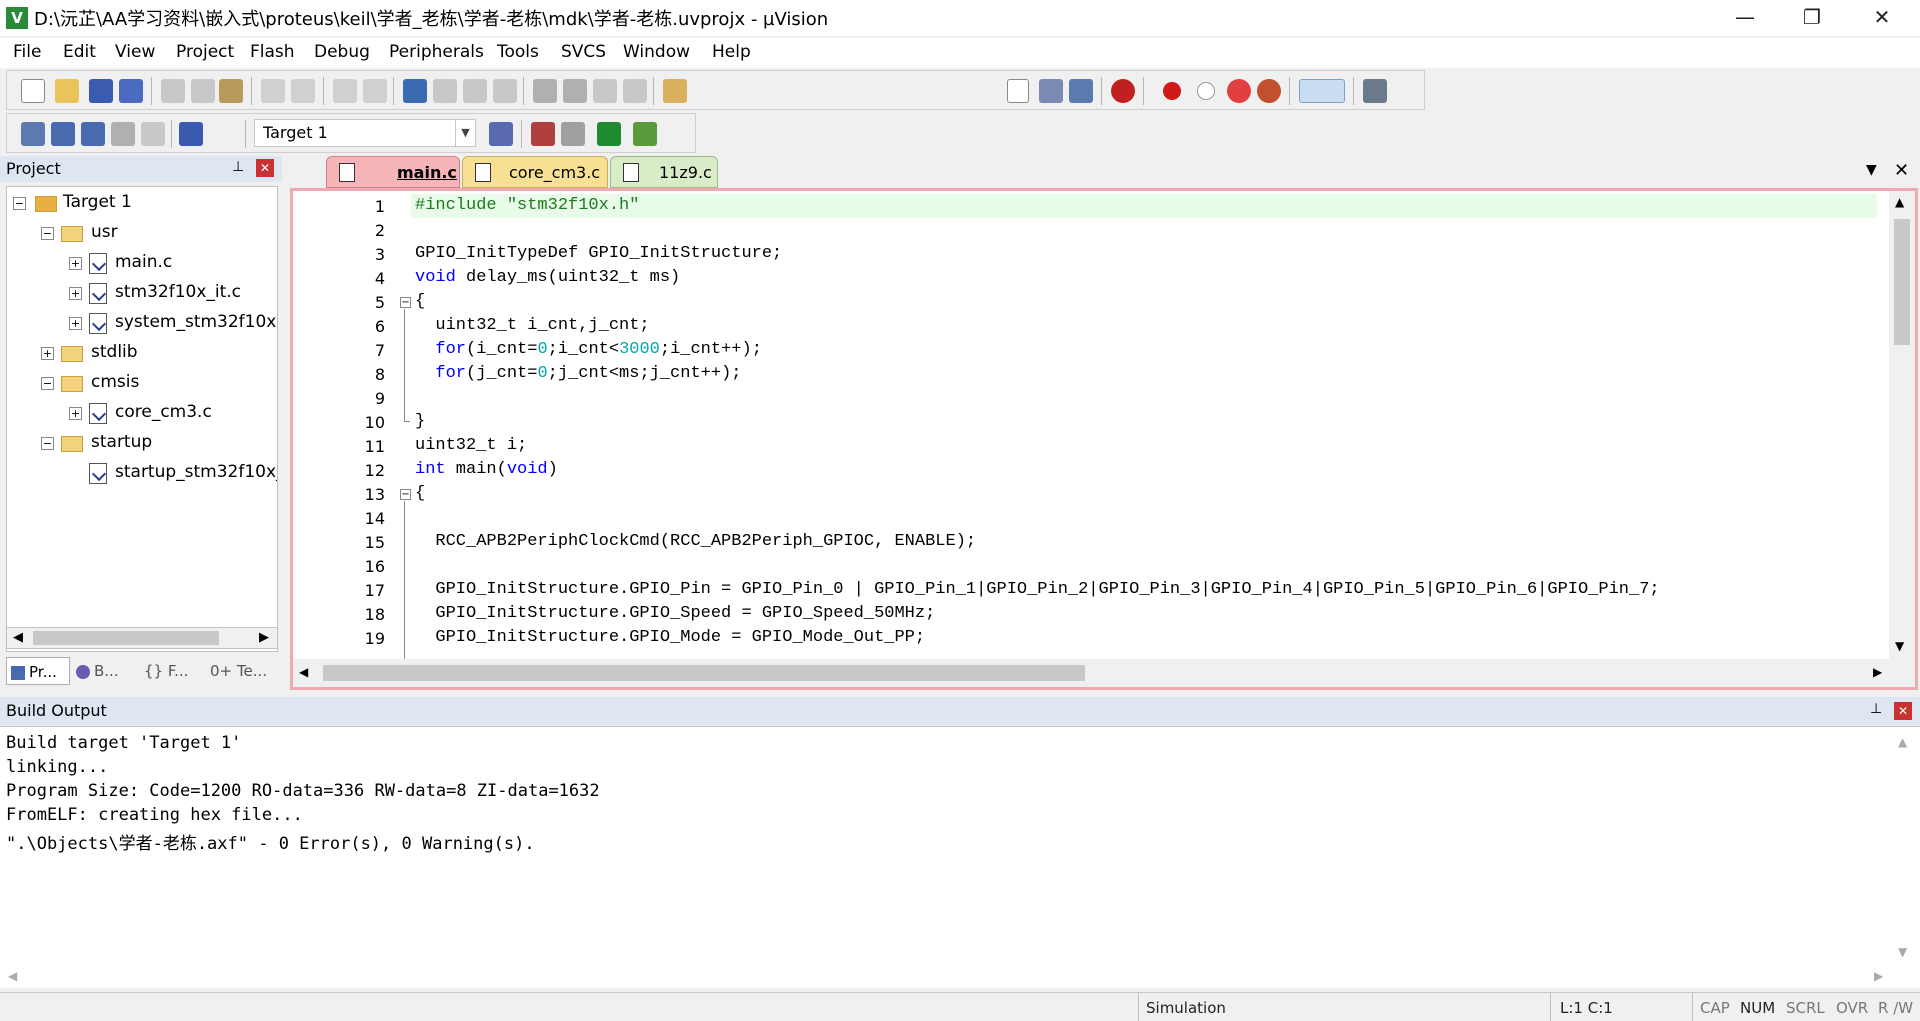  What do you see at coordinates (342, 52) in the screenshot?
I see `menu-debug: Debug` at bounding box center [342, 52].